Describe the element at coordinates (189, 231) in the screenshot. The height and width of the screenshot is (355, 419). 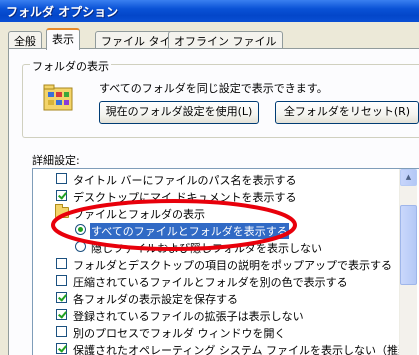
I see `list-item-label: すべてのファイルとフォルダを表示する` at that location.